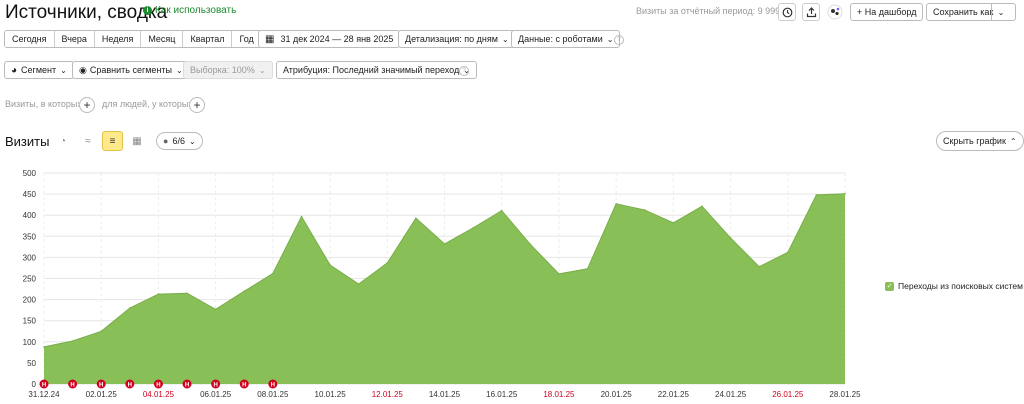 The width and height of the screenshot is (1024, 404). I want to click on data-select: Данные: с роботами ⌄, so click(566, 39).